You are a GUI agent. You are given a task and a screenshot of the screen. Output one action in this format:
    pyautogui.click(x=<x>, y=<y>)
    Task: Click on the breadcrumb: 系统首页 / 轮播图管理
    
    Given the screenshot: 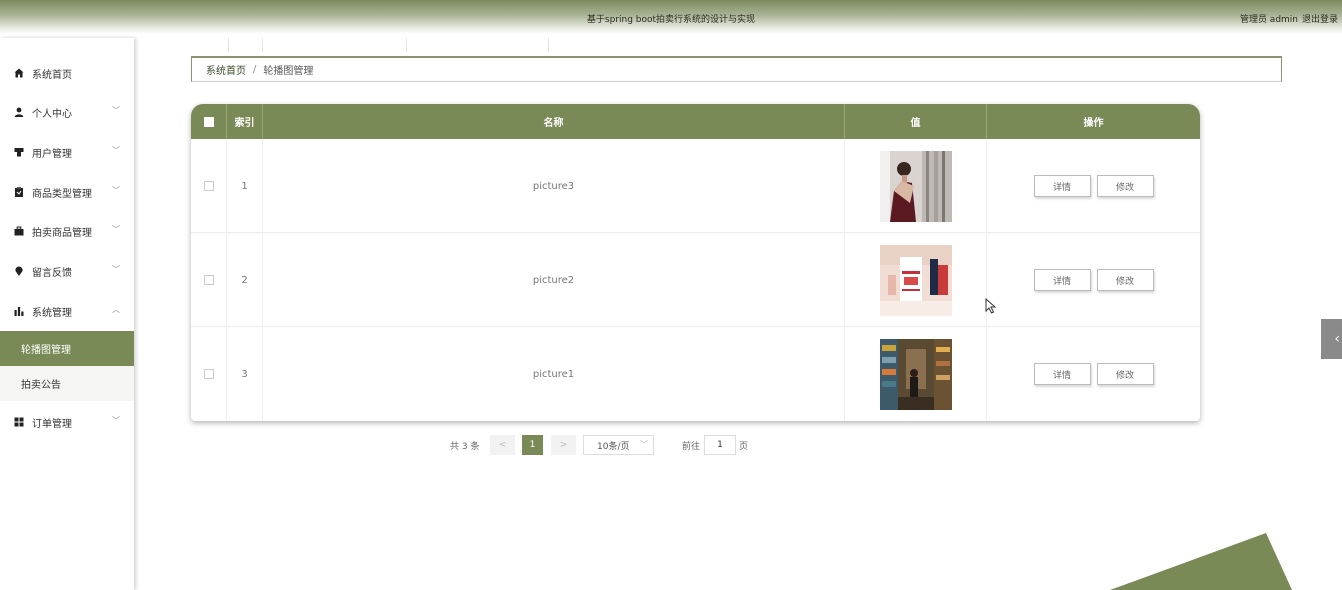 What is the action you would take?
    pyautogui.click(x=736, y=69)
    